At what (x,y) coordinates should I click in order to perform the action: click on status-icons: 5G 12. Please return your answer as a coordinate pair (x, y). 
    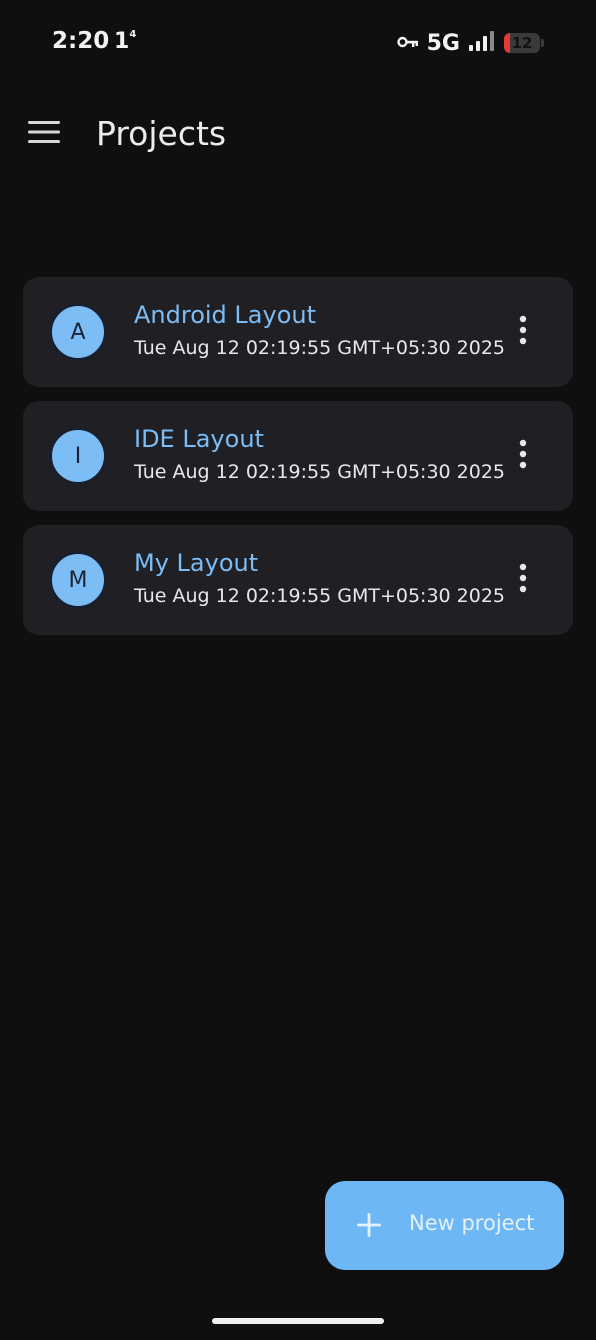
    Looking at the image, I should click on (470, 43).